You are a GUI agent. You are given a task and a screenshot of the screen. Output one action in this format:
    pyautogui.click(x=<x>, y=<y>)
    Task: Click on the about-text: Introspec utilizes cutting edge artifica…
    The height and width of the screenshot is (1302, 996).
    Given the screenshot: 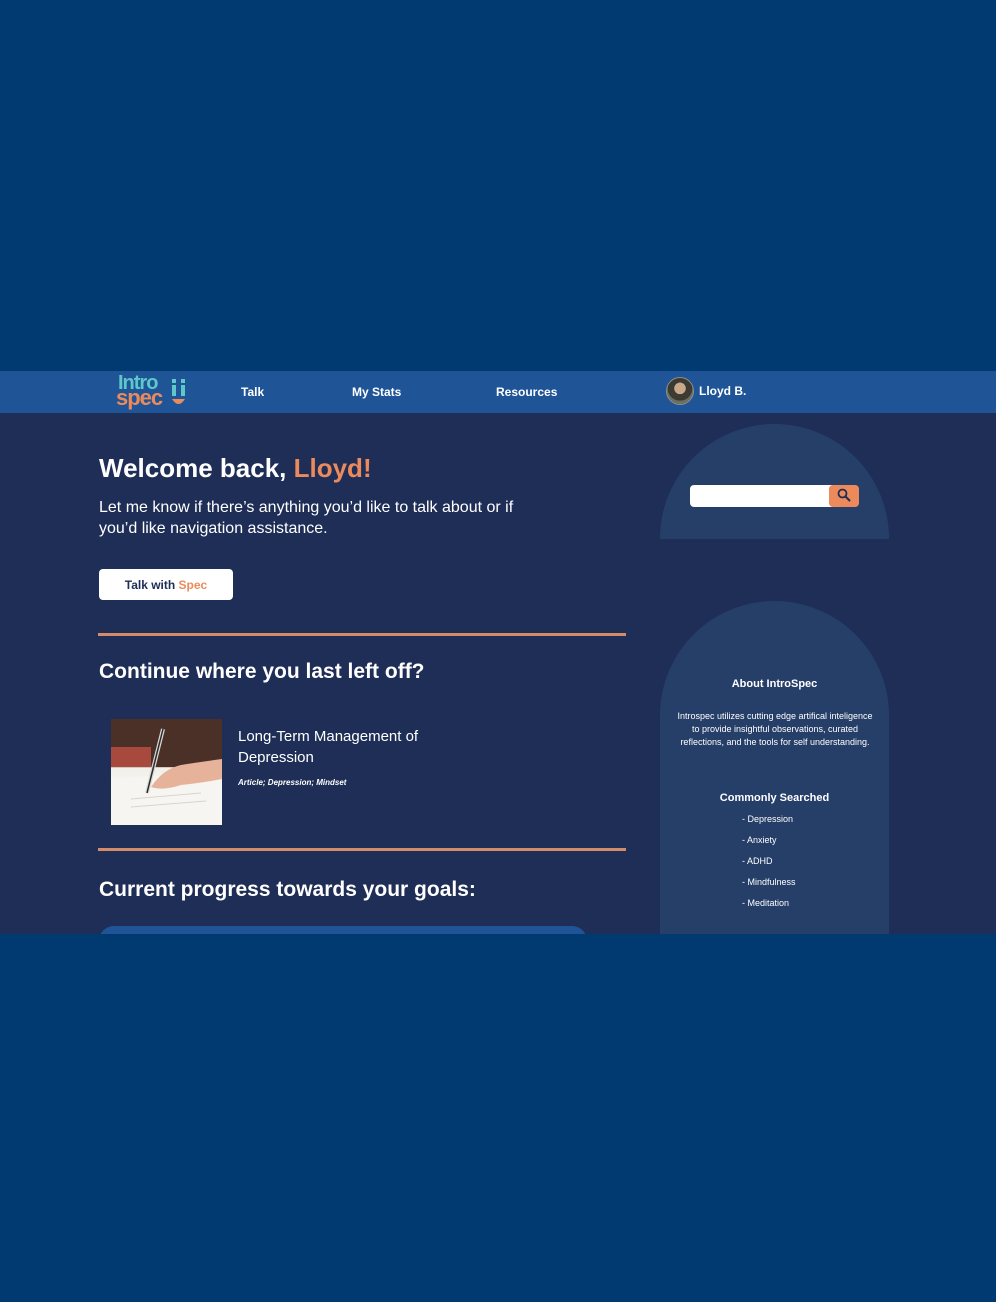 What is the action you would take?
    pyautogui.click(x=775, y=729)
    